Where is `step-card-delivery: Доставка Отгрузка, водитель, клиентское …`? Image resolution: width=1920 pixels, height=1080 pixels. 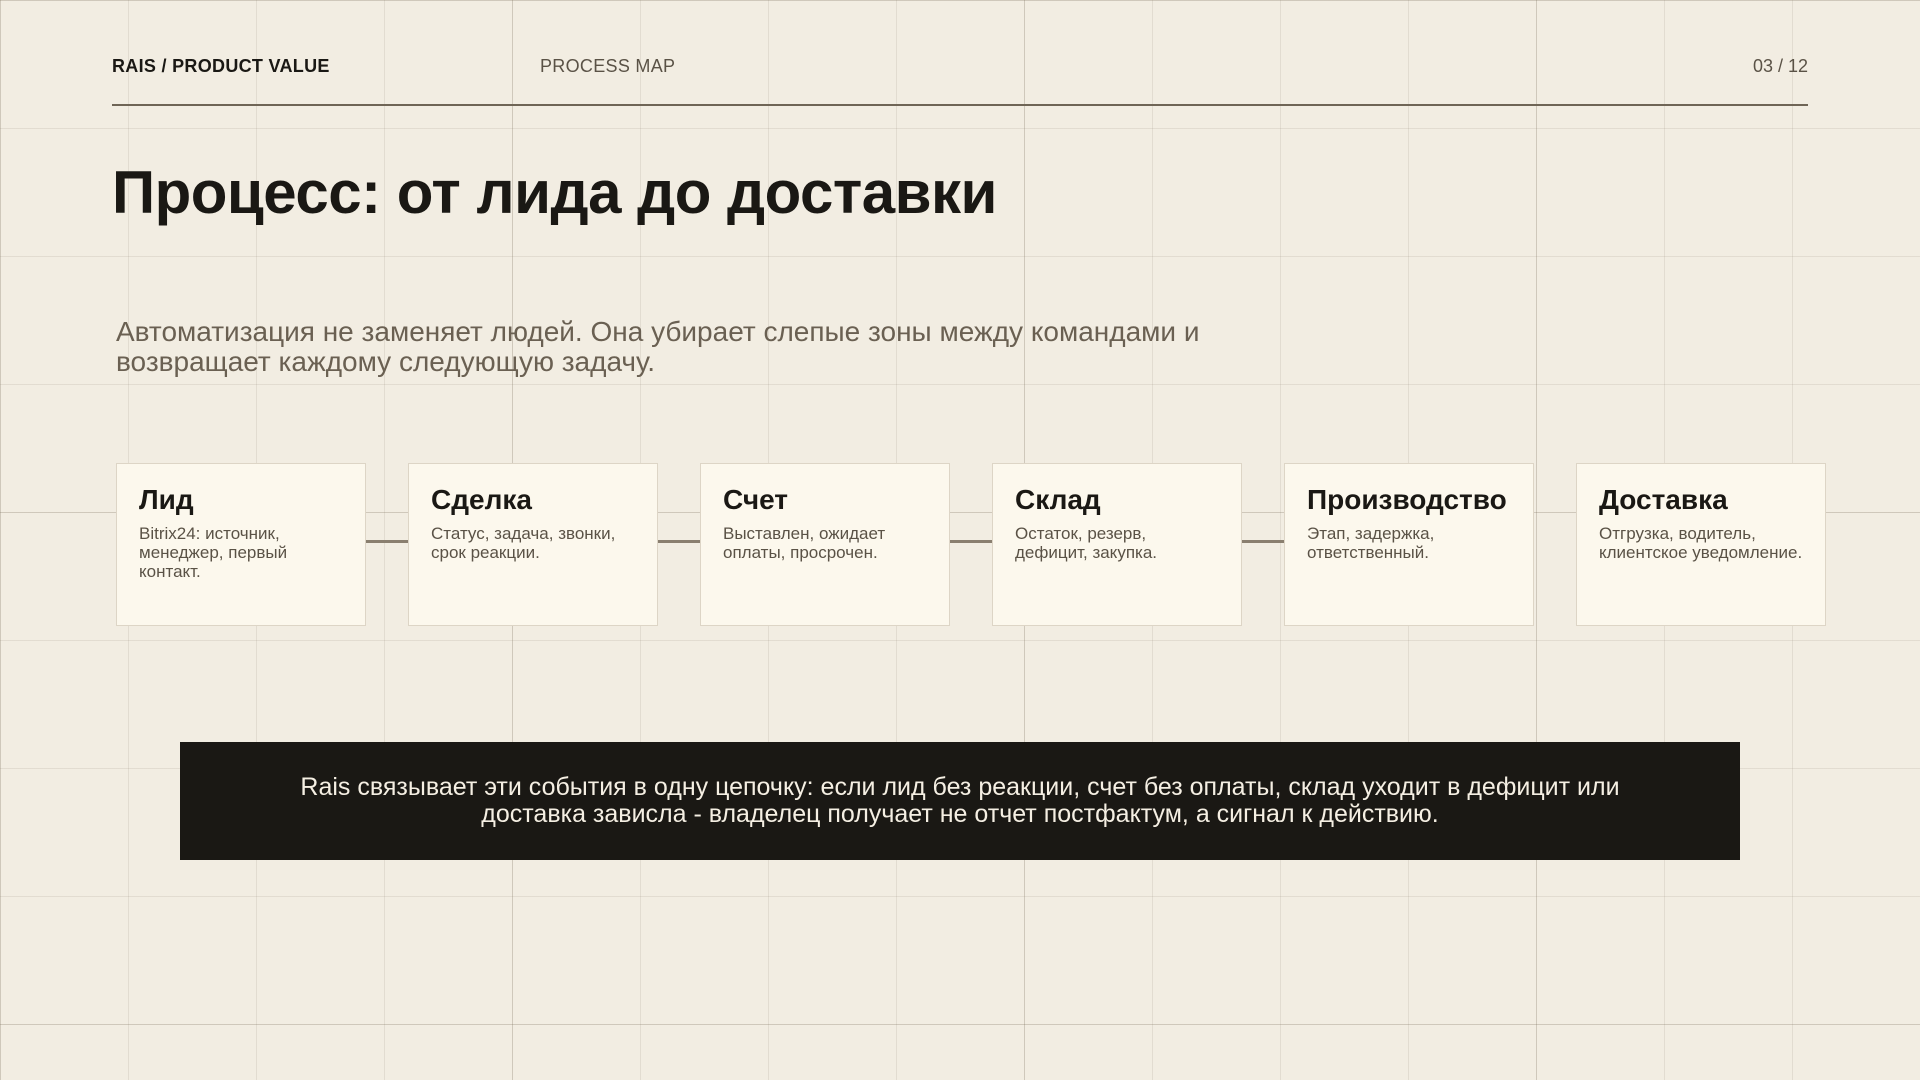
step-card-delivery: Доставка Отгрузка, водитель, клиентское … is located at coordinates (1701, 544).